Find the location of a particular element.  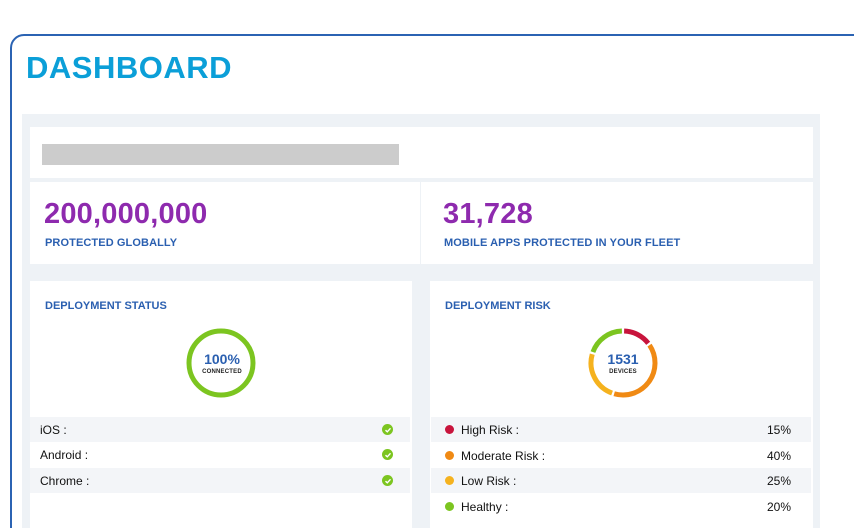

apps-protected-label: MOBILE APPS PROTECTED IN YOUR FLEET is located at coordinates (562, 243).